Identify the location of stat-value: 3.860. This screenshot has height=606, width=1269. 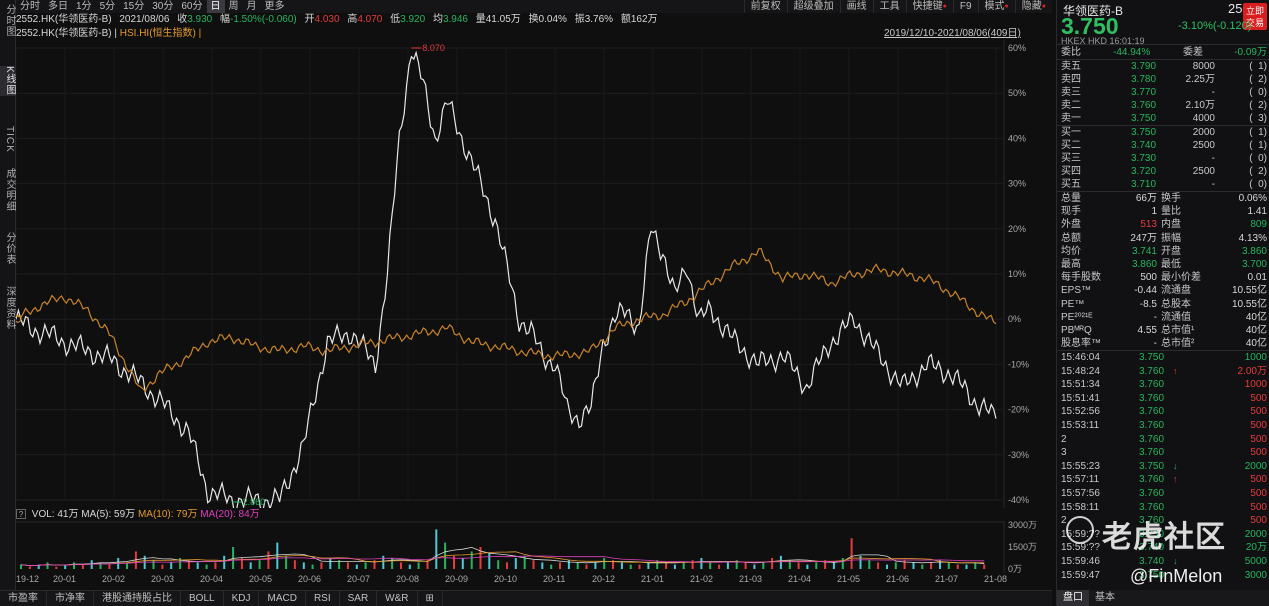
(1254, 251).